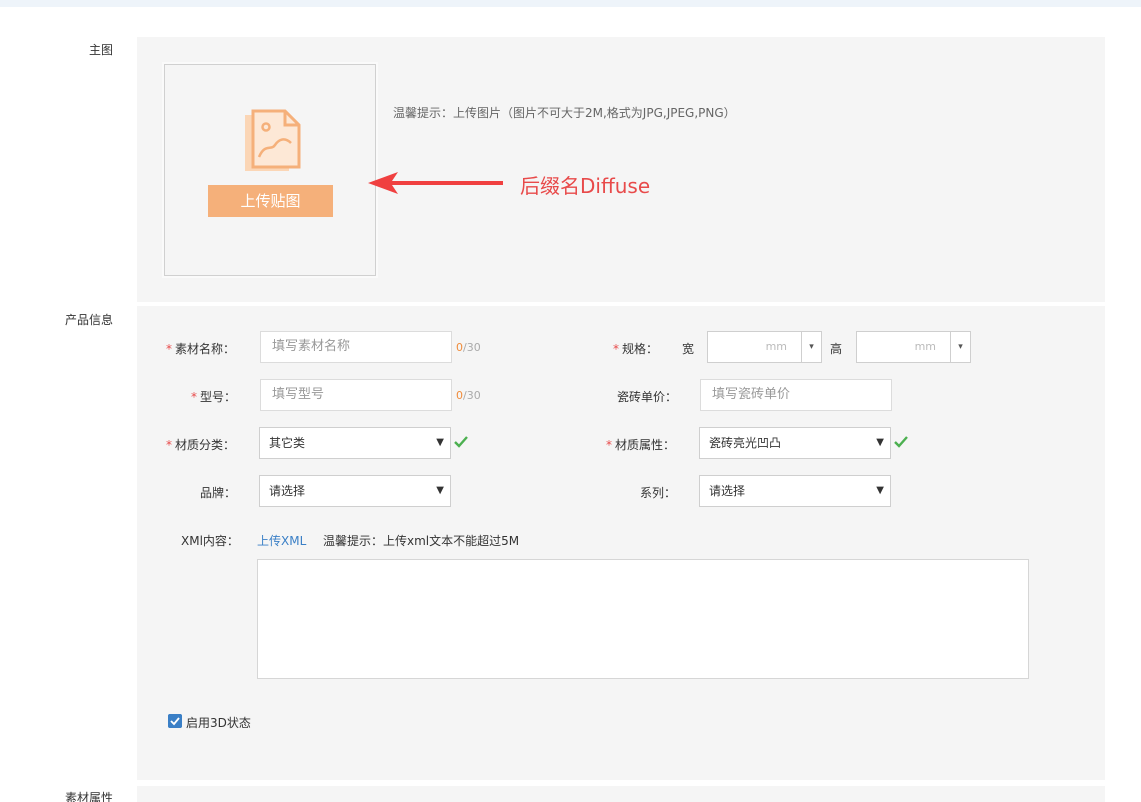 The height and width of the screenshot is (802, 1141). Describe the element at coordinates (795, 443) in the screenshot. I see `material-property-select: 瓷砖亮光凹凸 ▼` at that location.